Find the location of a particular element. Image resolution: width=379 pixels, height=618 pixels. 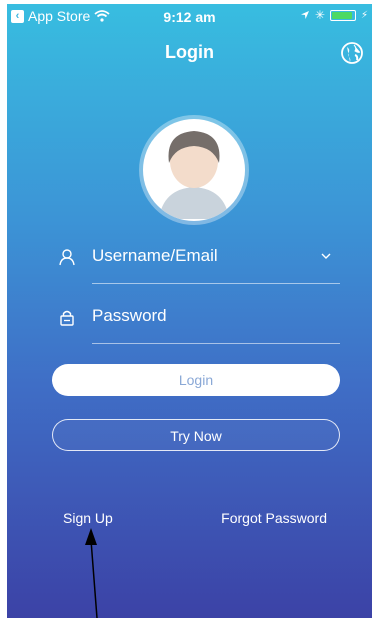

globe-icon is located at coordinates (352, 53).